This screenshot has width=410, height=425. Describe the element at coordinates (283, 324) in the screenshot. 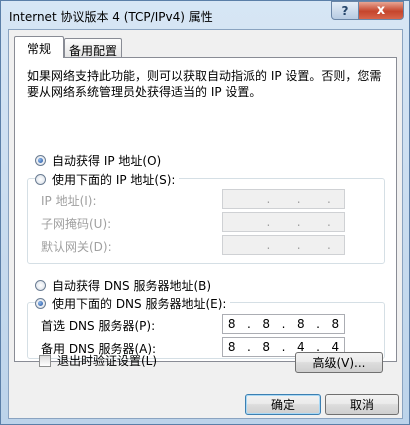

I see `preferred-dns-field: 8.8.8.8` at that location.